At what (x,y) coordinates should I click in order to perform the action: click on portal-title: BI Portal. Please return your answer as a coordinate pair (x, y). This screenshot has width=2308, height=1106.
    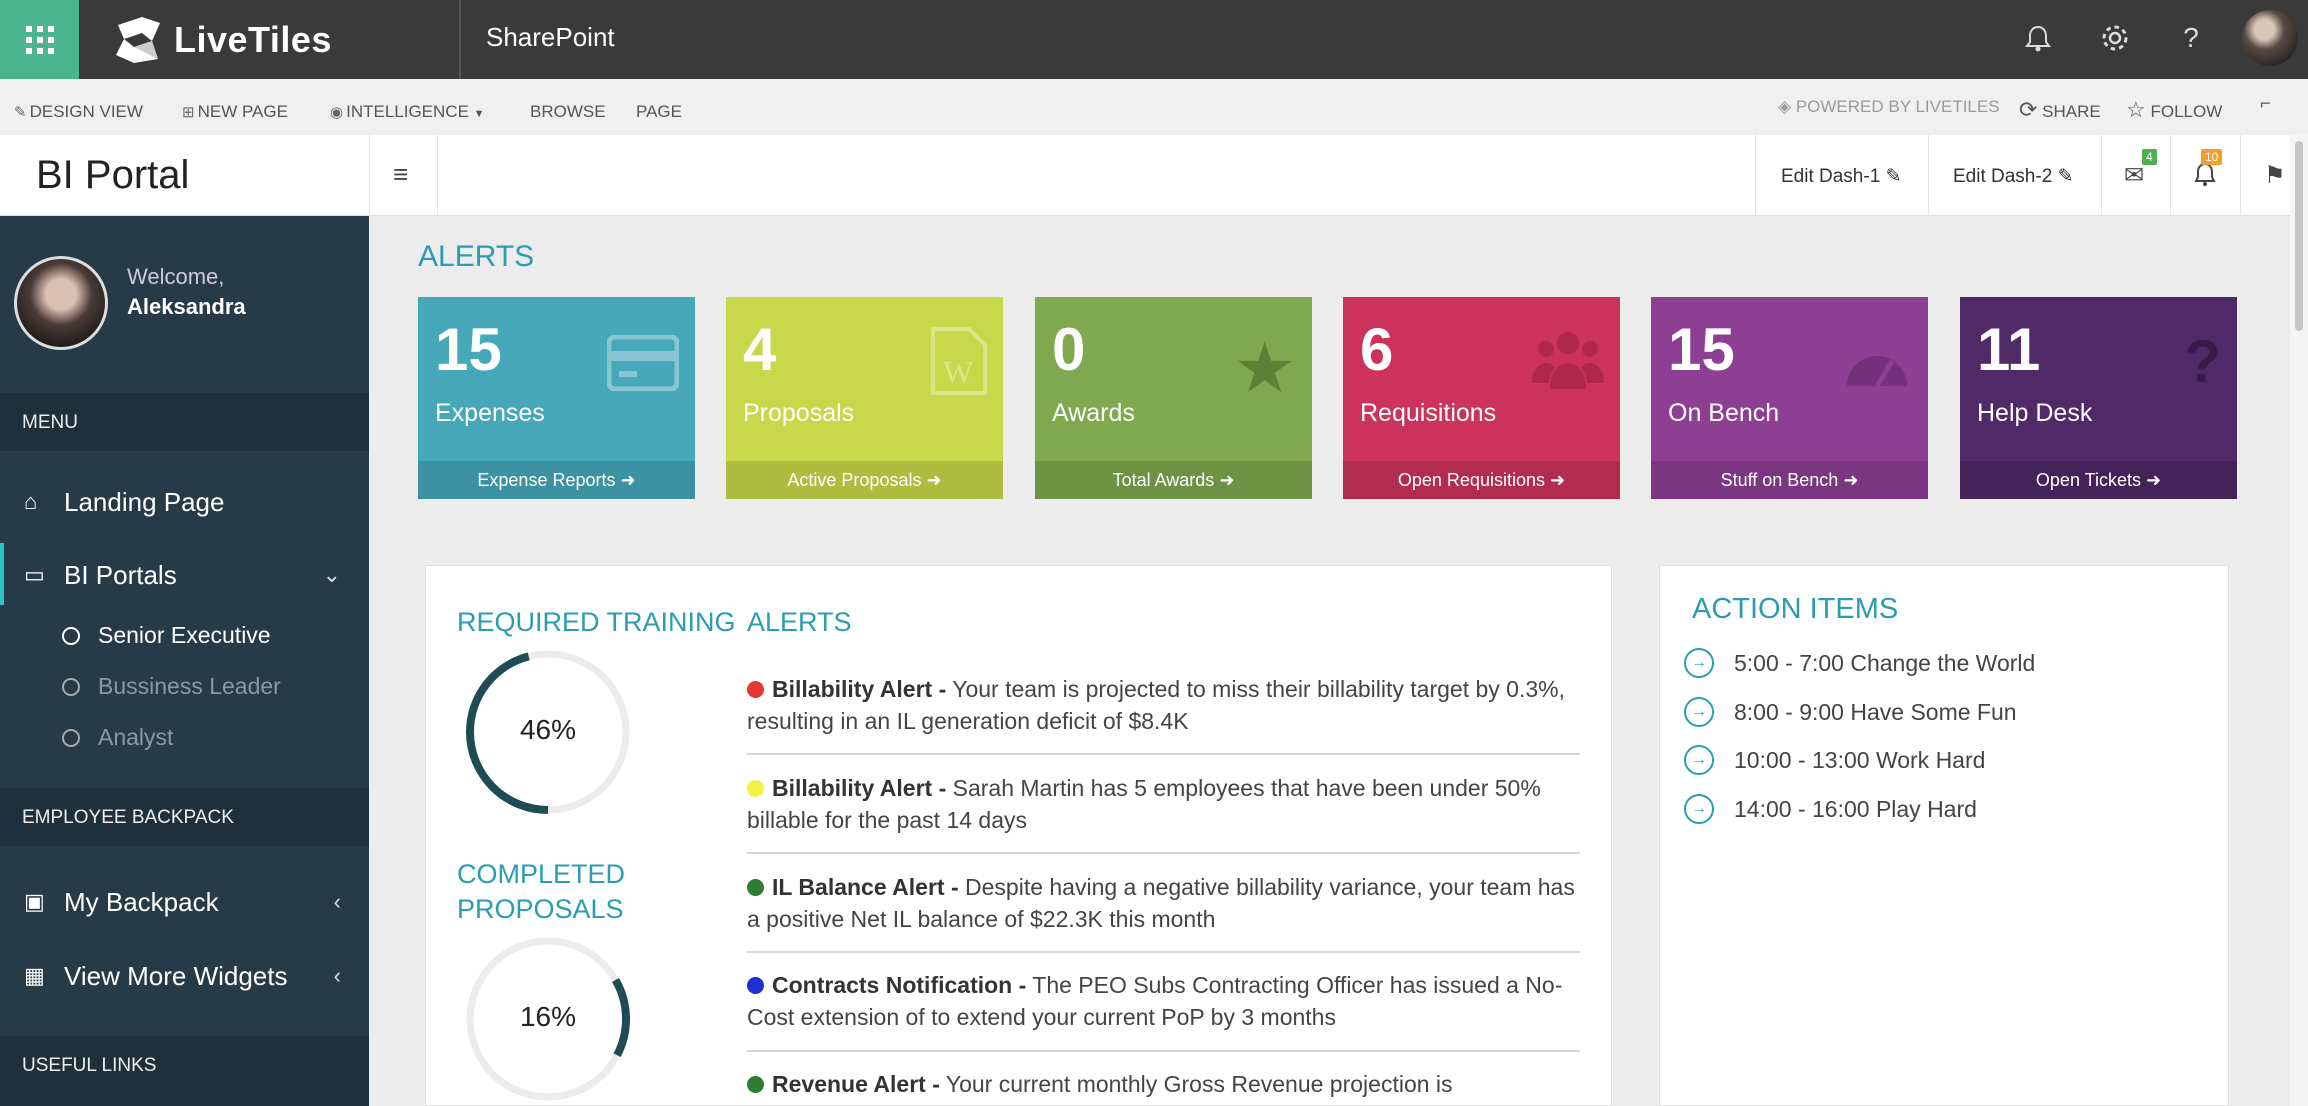
    Looking at the image, I should click on (113, 175).